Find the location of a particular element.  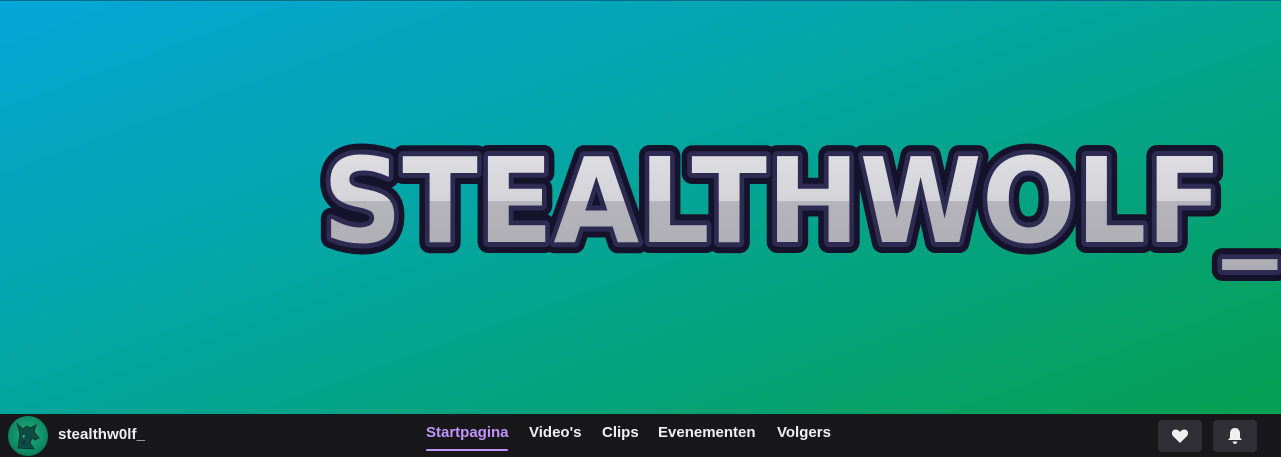

bell-icon is located at coordinates (1235, 436).